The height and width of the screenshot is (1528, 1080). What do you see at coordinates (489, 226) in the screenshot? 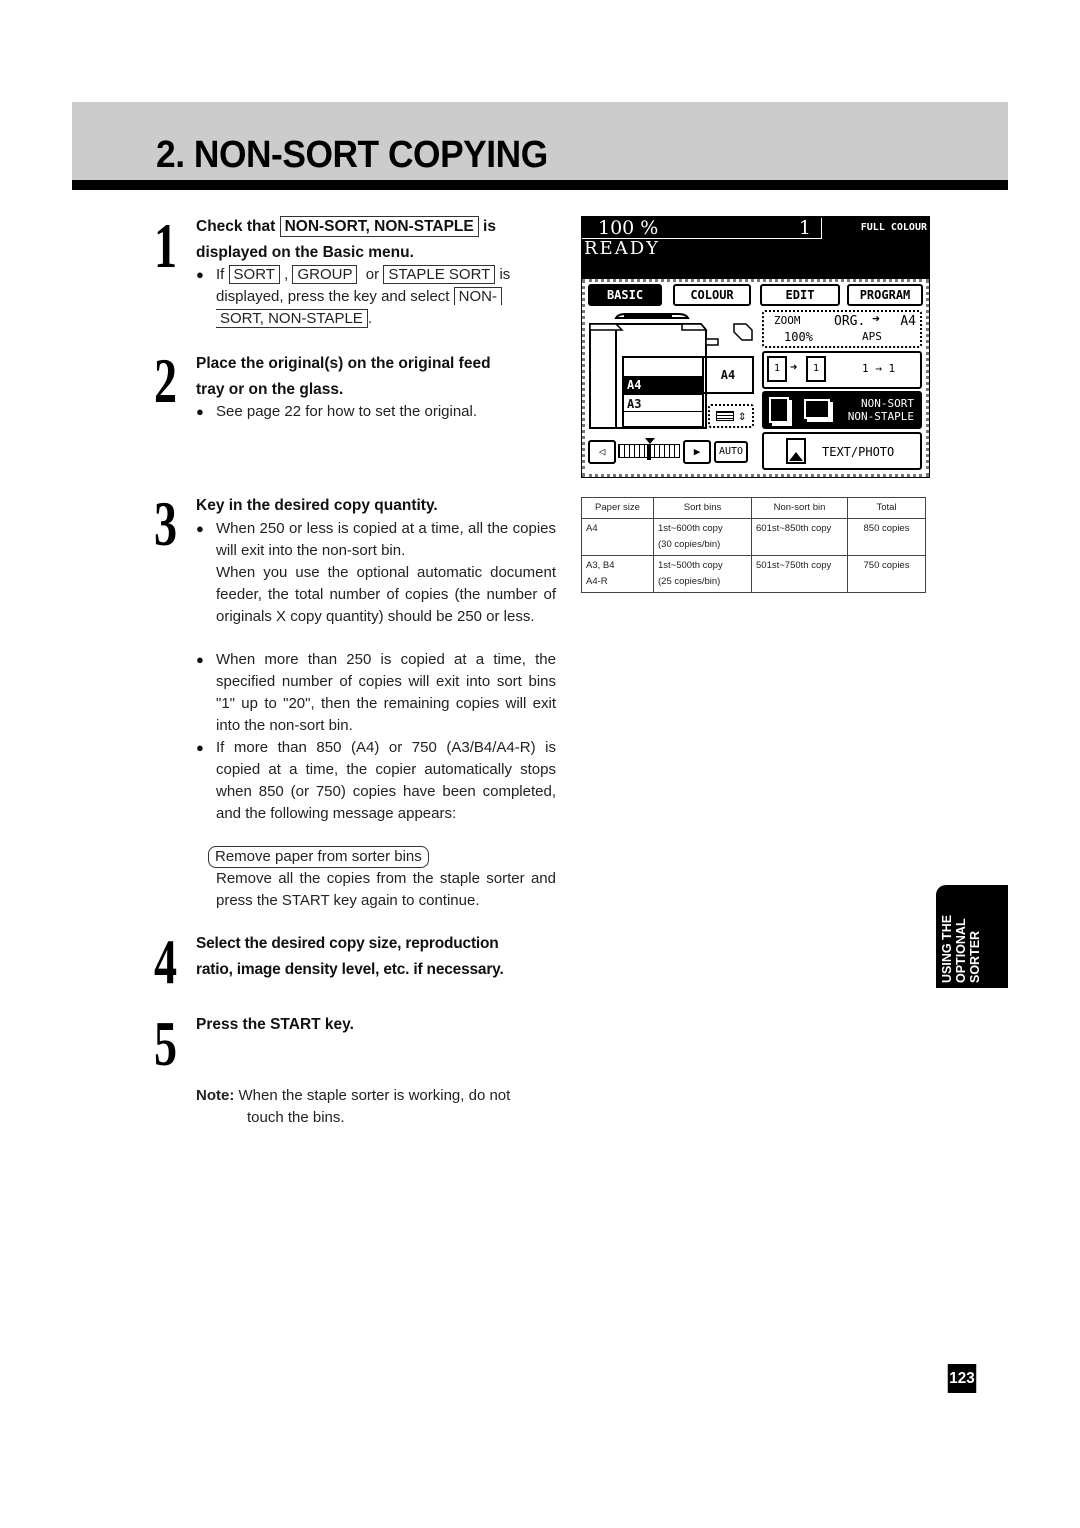
I see `step-1-title-post: is` at bounding box center [489, 226].